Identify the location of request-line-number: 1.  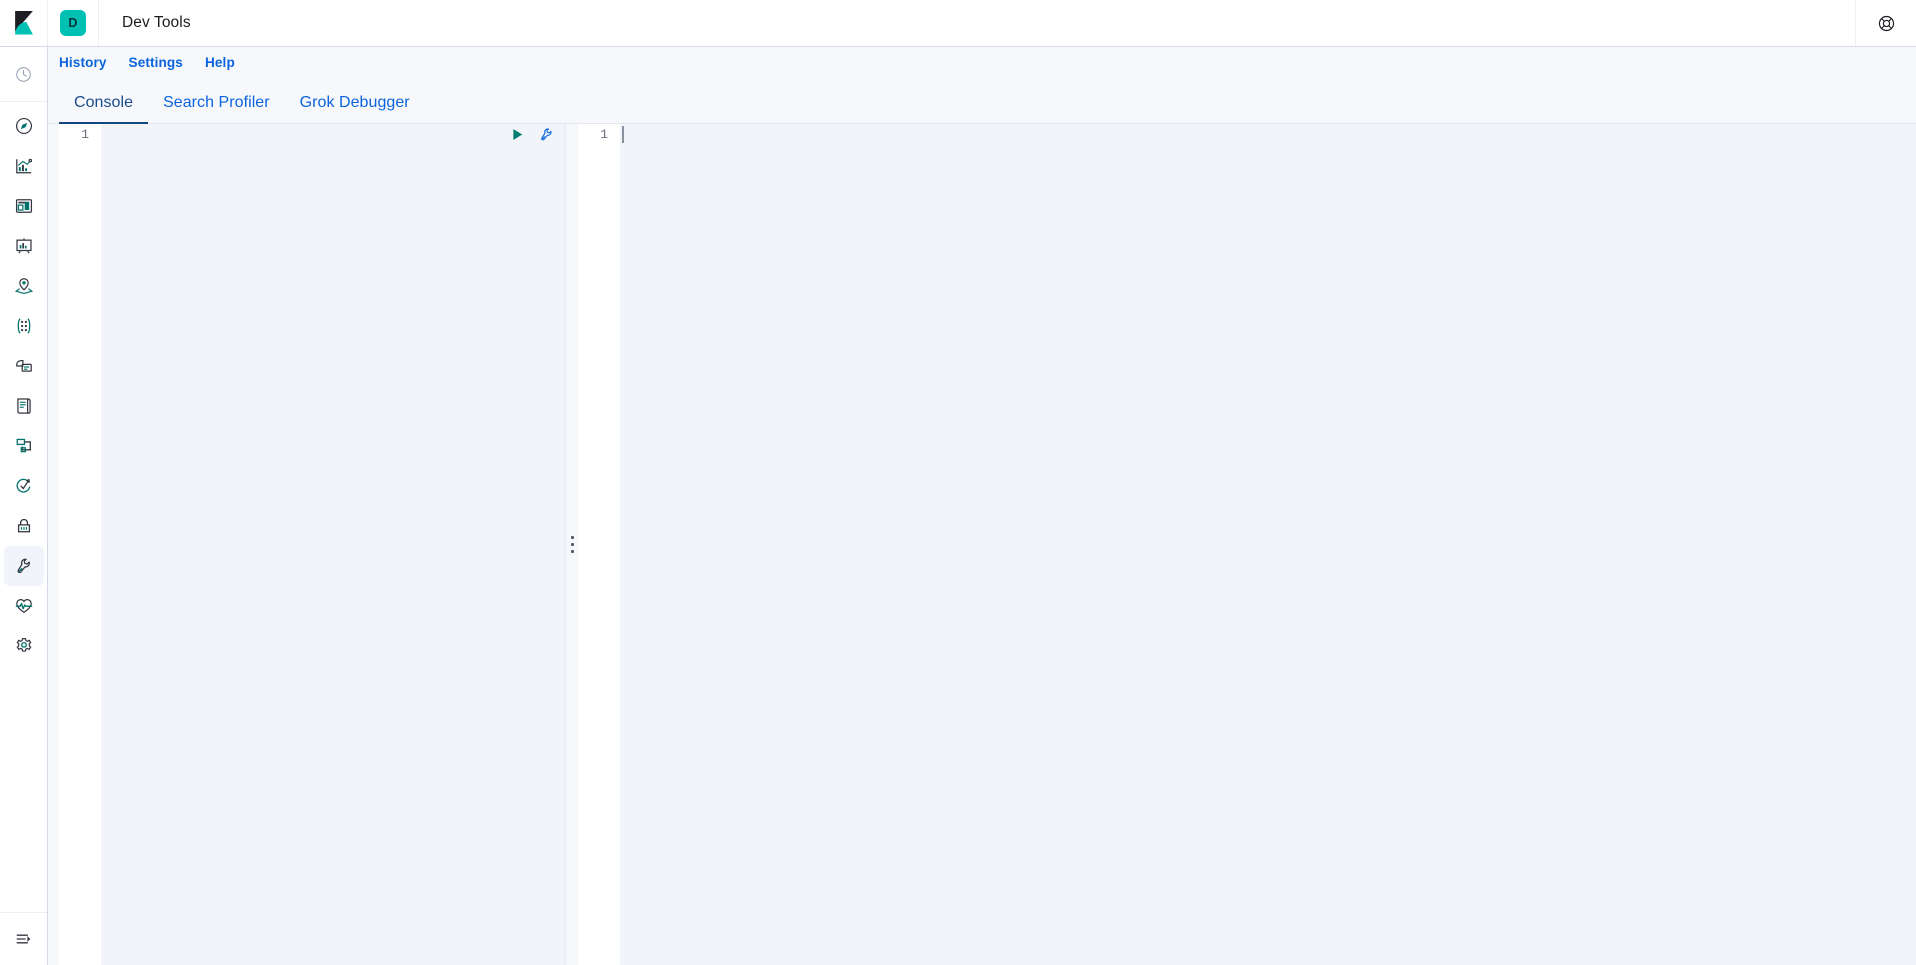
(85, 134).